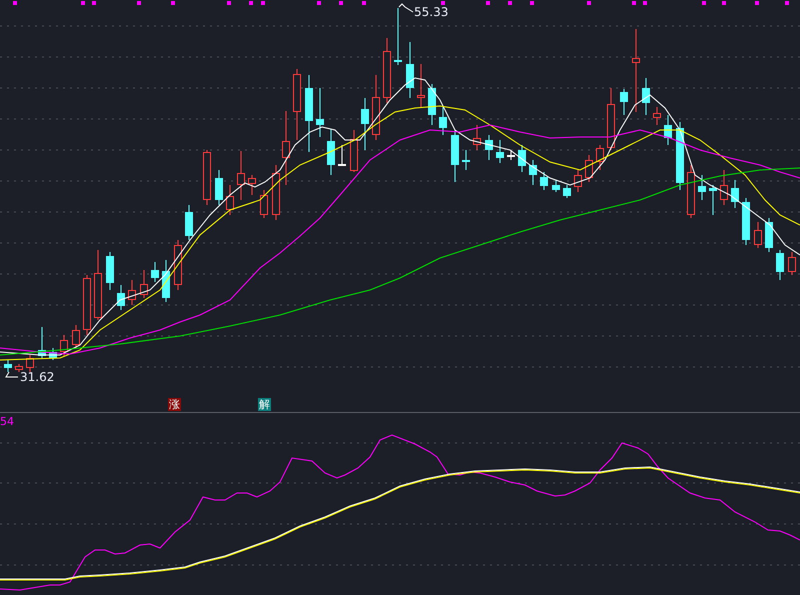 This screenshot has width=800, height=595. Describe the element at coordinates (7, 421) in the screenshot. I see `indicator-value: 54` at that location.